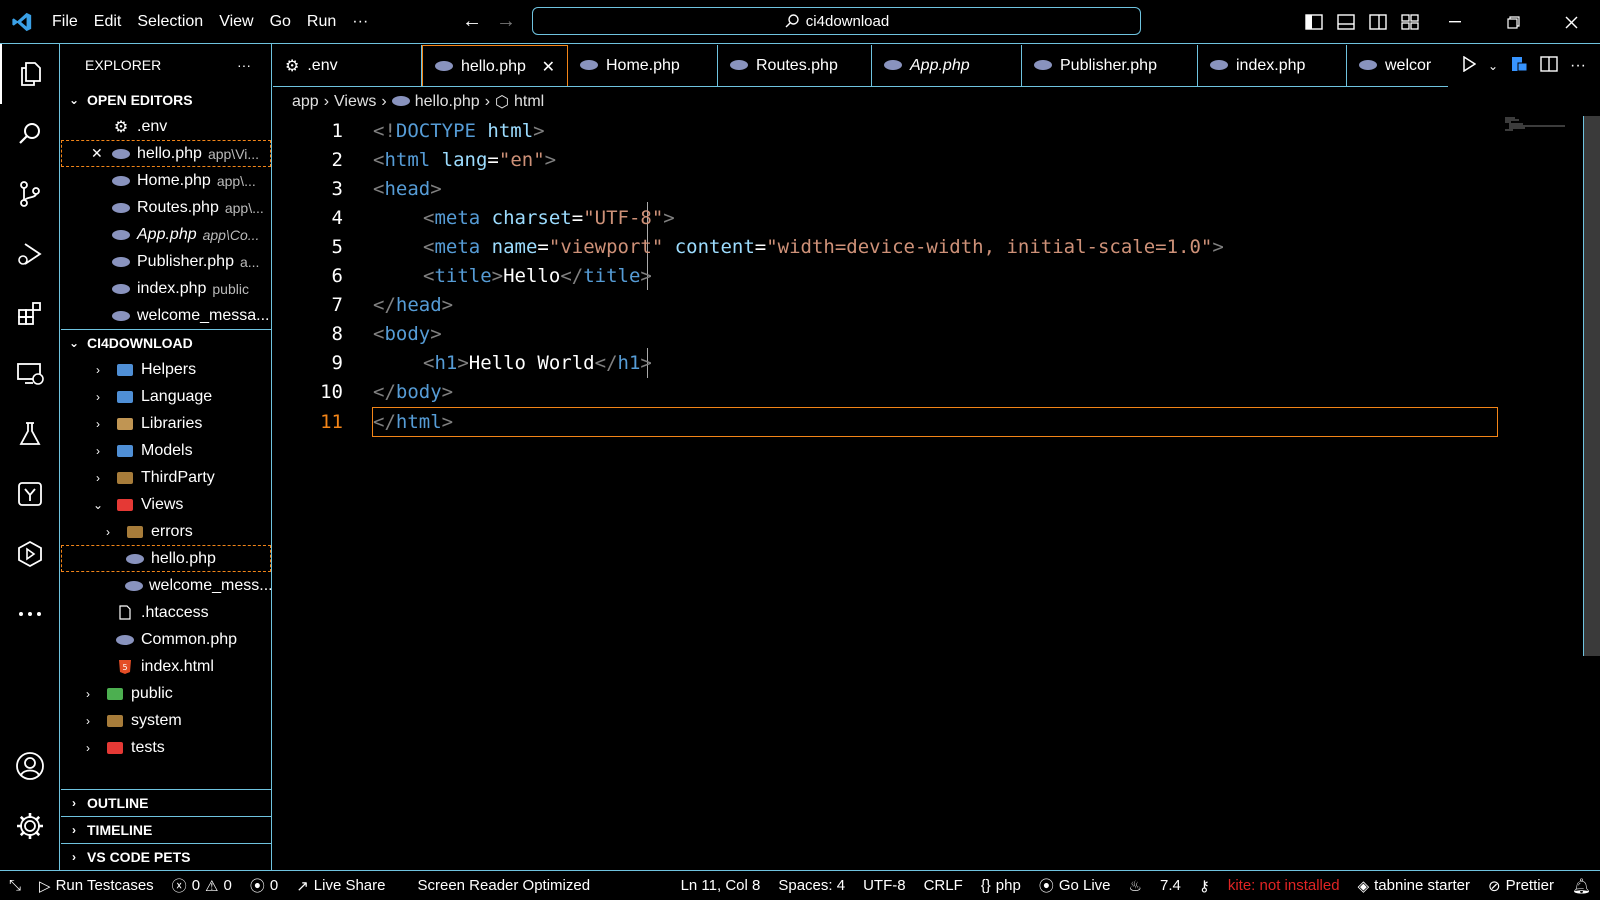 This screenshot has height=900, width=1600. What do you see at coordinates (166, 720) in the screenshot?
I see `tree-item-system: › system` at bounding box center [166, 720].